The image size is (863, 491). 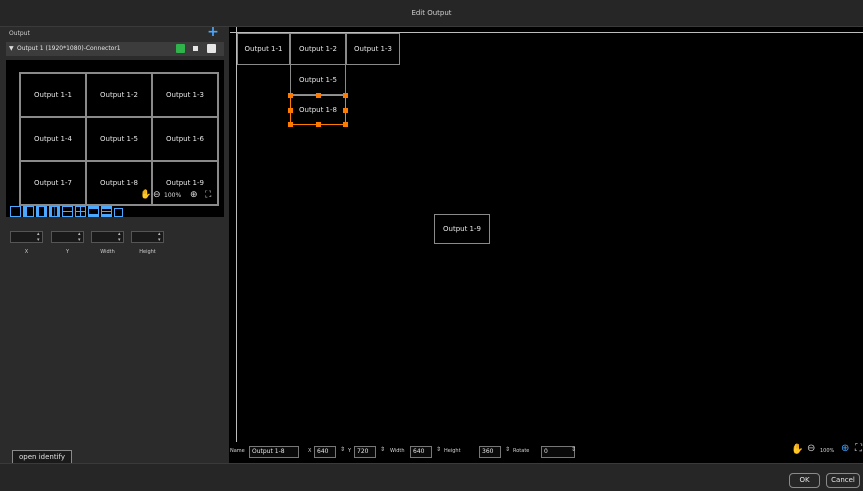 What do you see at coordinates (274, 452) in the screenshot?
I see `name-field: Output 1-8` at bounding box center [274, 452].